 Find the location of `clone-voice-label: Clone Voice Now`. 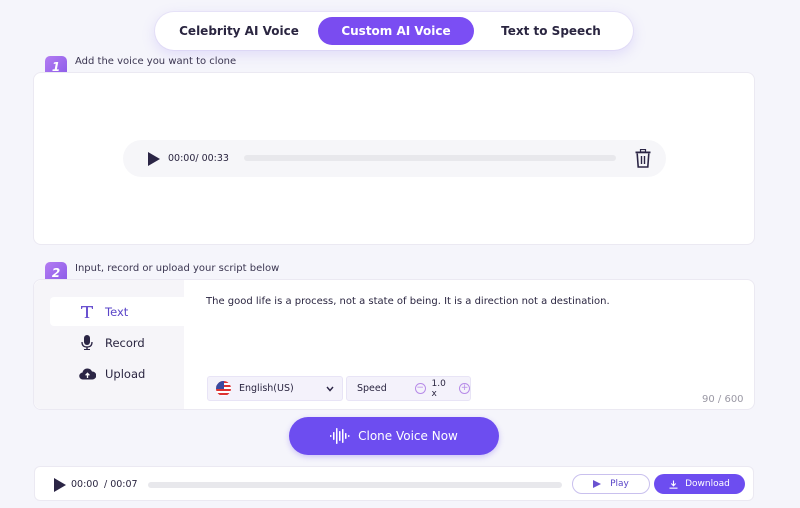

clone-voice-label: Clone Voice Now is located at coordinates (408, 436).